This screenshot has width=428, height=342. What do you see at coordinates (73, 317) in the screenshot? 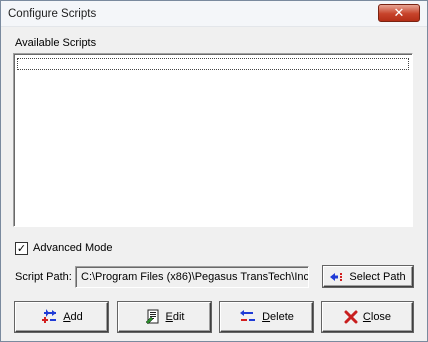
I see `add-label: Add` at bounding box center [73, 317].